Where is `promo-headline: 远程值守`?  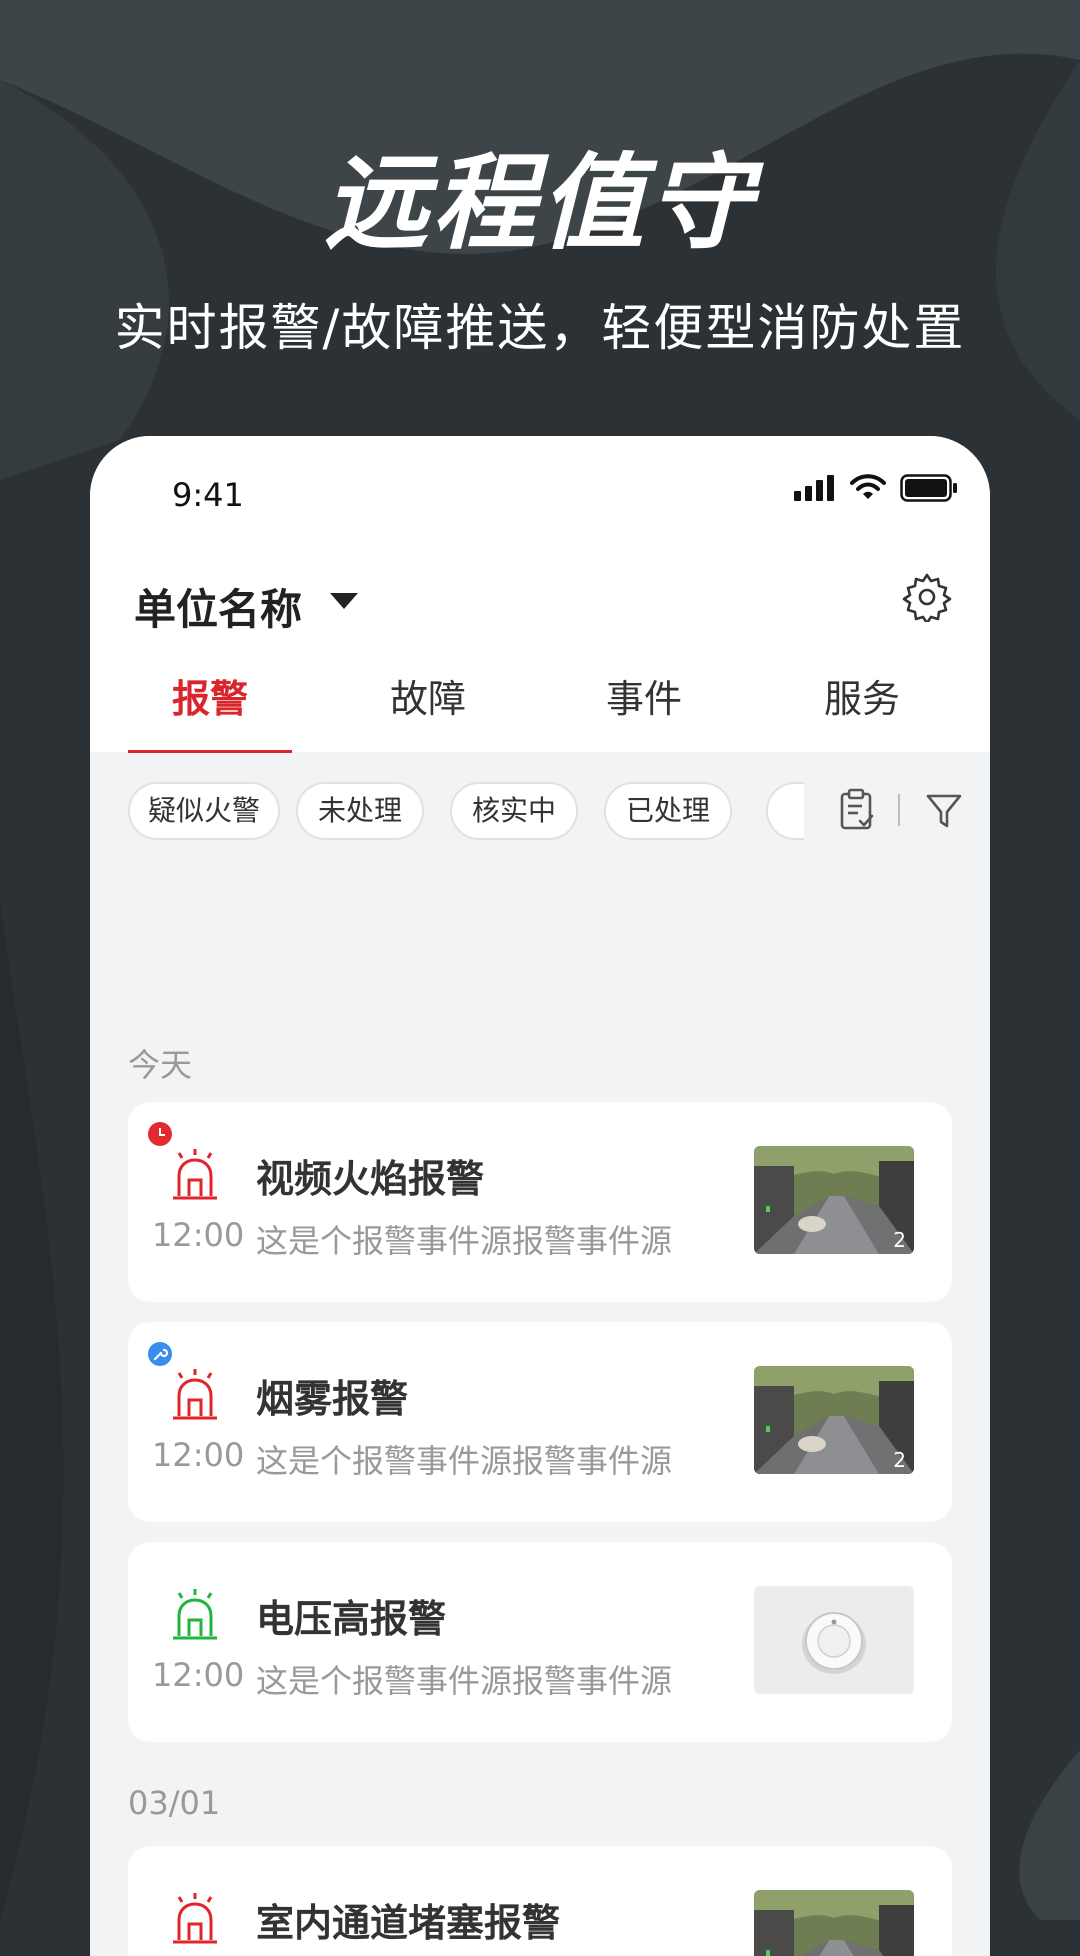 promo-headline: 远程值守 is located at coordinates (539, 203).